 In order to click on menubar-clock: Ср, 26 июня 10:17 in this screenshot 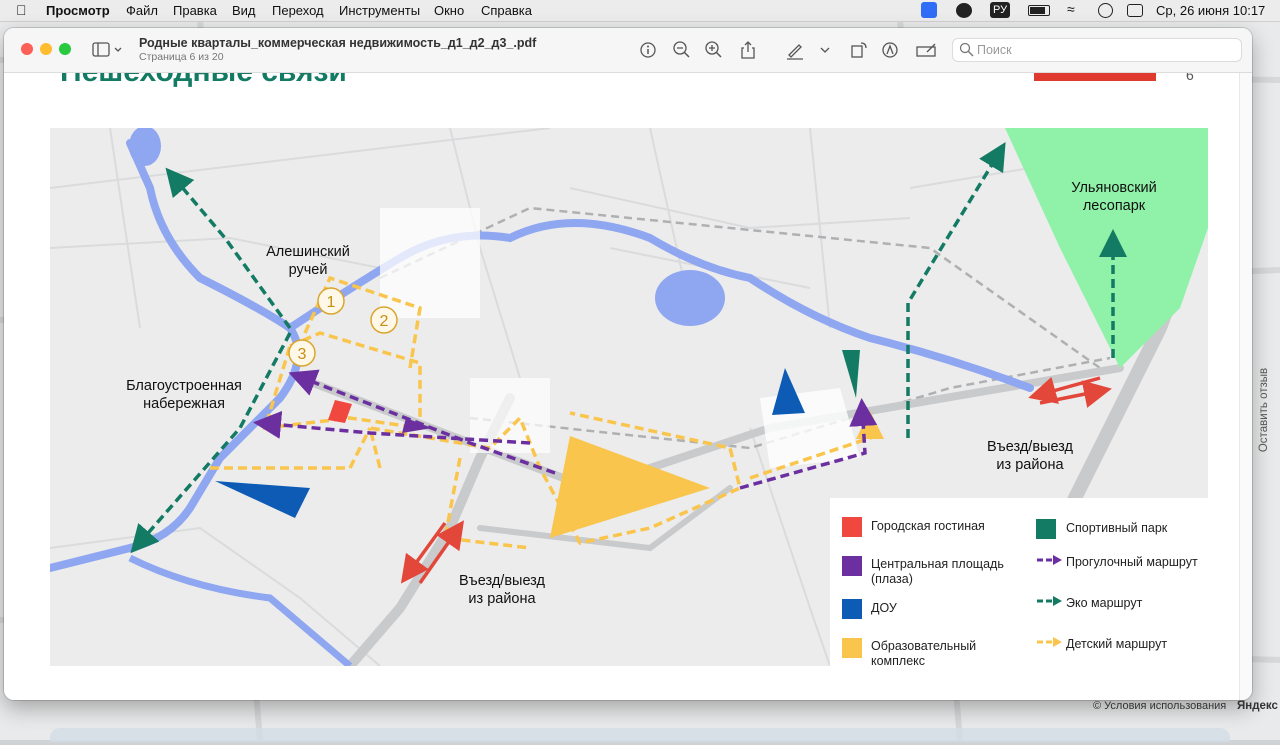, I will do `click(1210, 10)`.